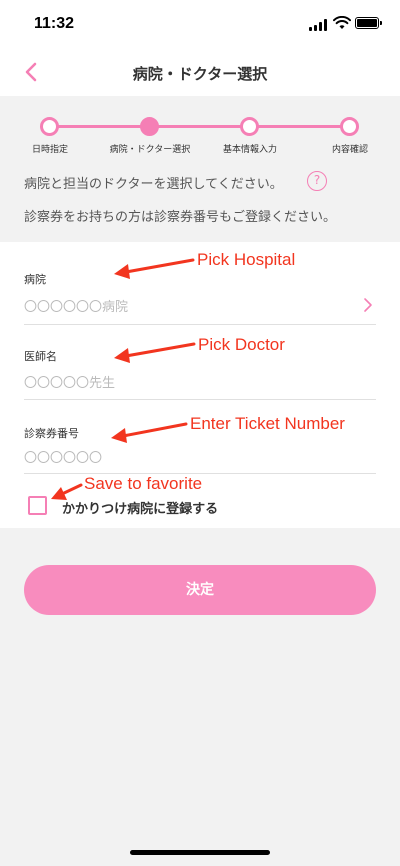 This screenshot has width=400, height=866. What do you see at coordinates (249, 150) in the screenshot?
I see `step-label-3: 基本情報入力` at bounding box center [249, 150].